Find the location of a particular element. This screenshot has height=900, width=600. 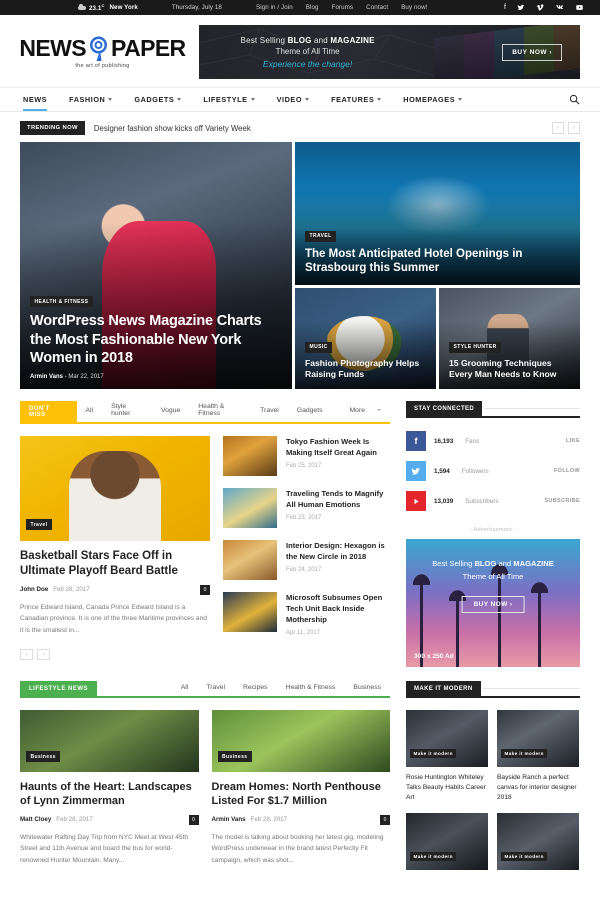

youtube-icon is located at coordinates (579, 7).